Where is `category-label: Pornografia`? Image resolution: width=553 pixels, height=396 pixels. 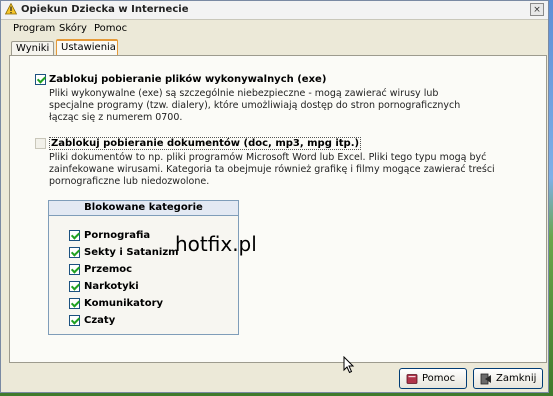
category-label: Pornografia is located at coordinates (117, 235).